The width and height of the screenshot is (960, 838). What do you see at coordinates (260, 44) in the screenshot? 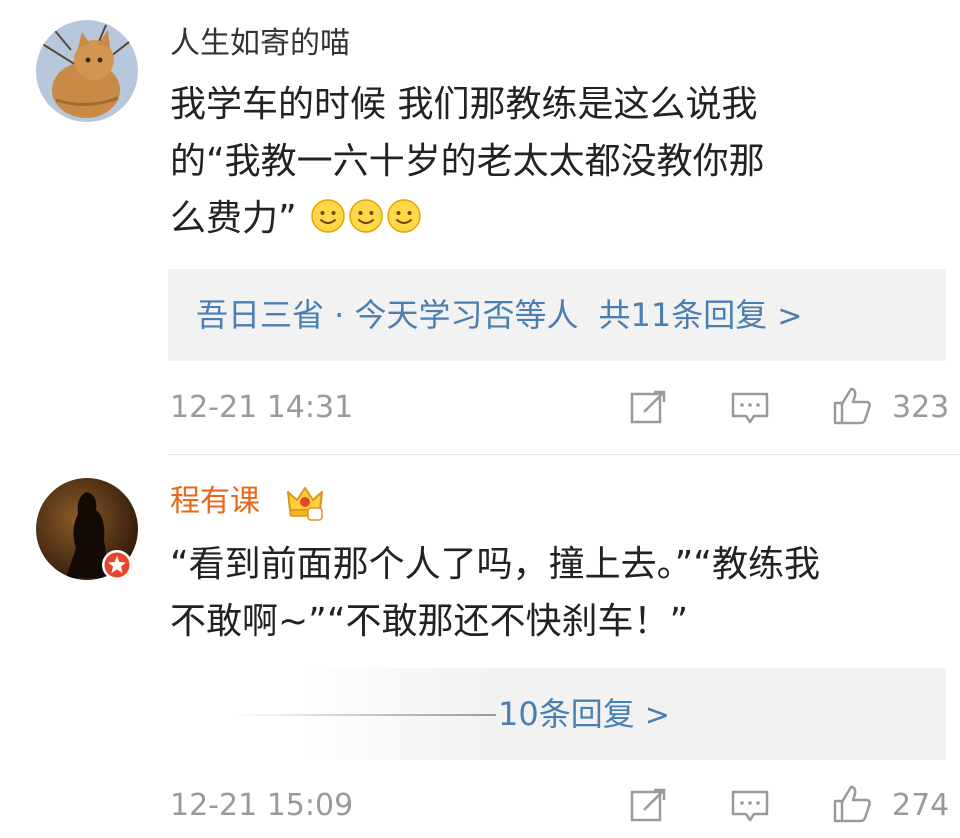
I see `username: 人生如寄的喵` at bounding box center [260, 44].